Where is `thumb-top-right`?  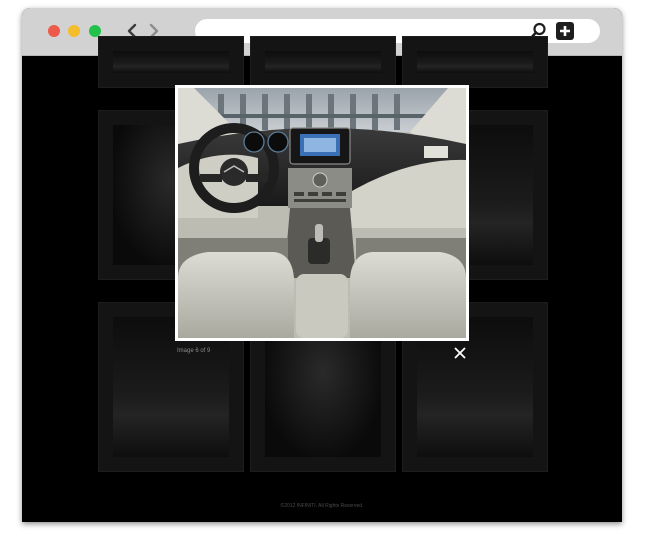
thumb-top-right is located at coordinates (475, 62).